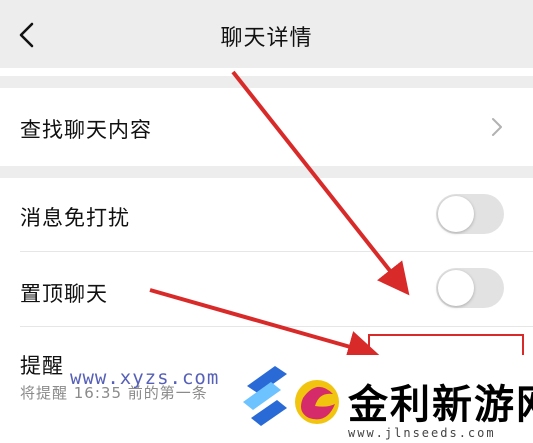 The width and height of the screenshot is (533, 443). I want to click on arrow-to-remind-toggle, so click(264, 325).